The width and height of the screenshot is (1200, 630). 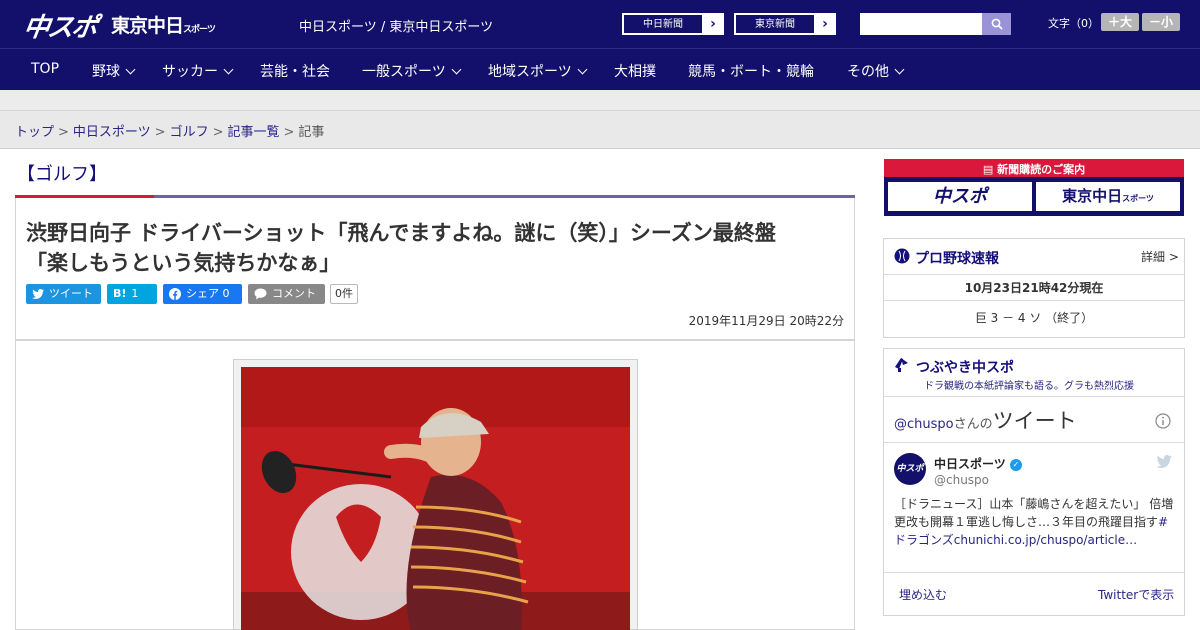 What do you see at coordinates (208, 293) in the screenshot?
I see `facebook-label: シェア 0` at bounding box center [208, 293].